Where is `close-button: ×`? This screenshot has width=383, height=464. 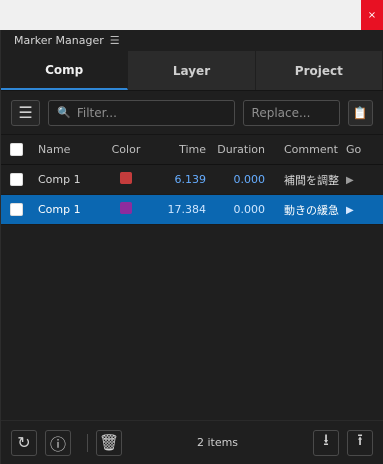 close-button: × is located at coordinates (372, 15).